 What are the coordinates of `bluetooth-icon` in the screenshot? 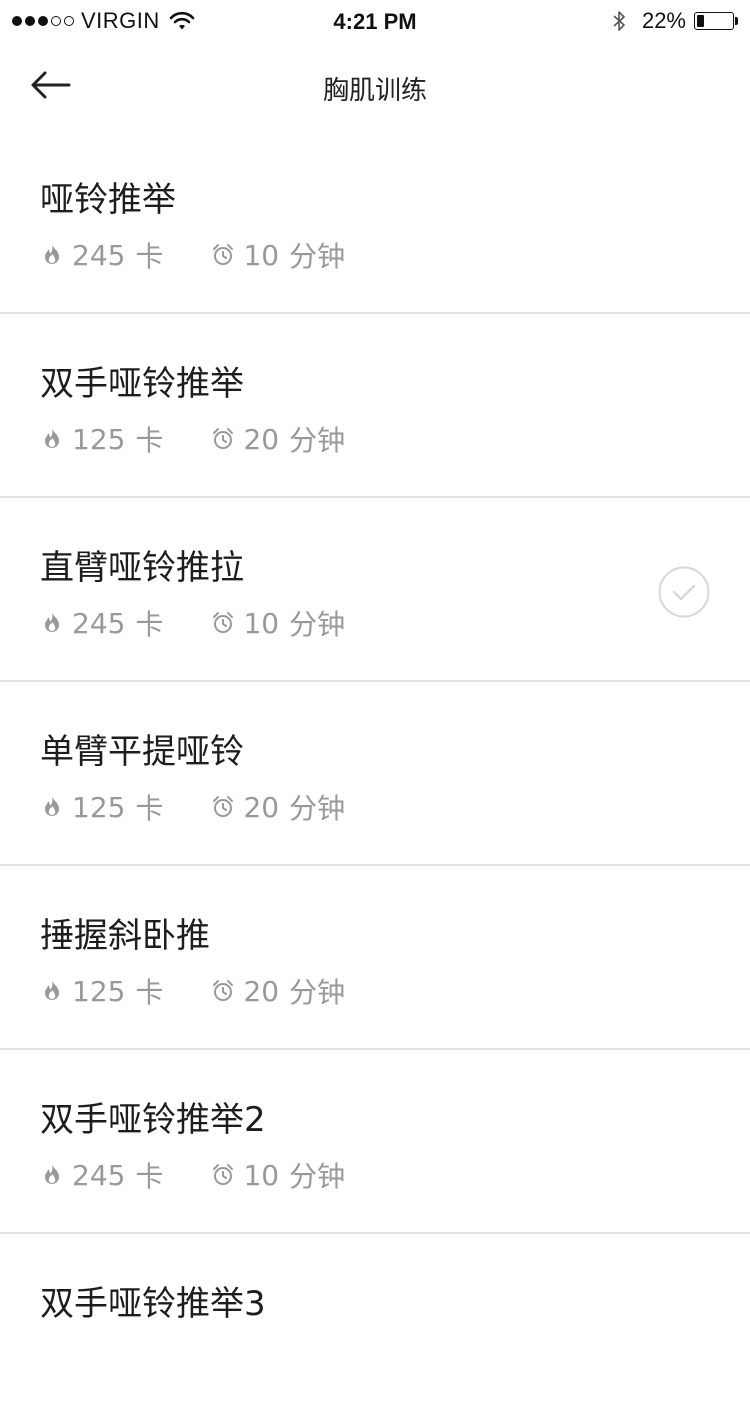 It's located at (619, 21).